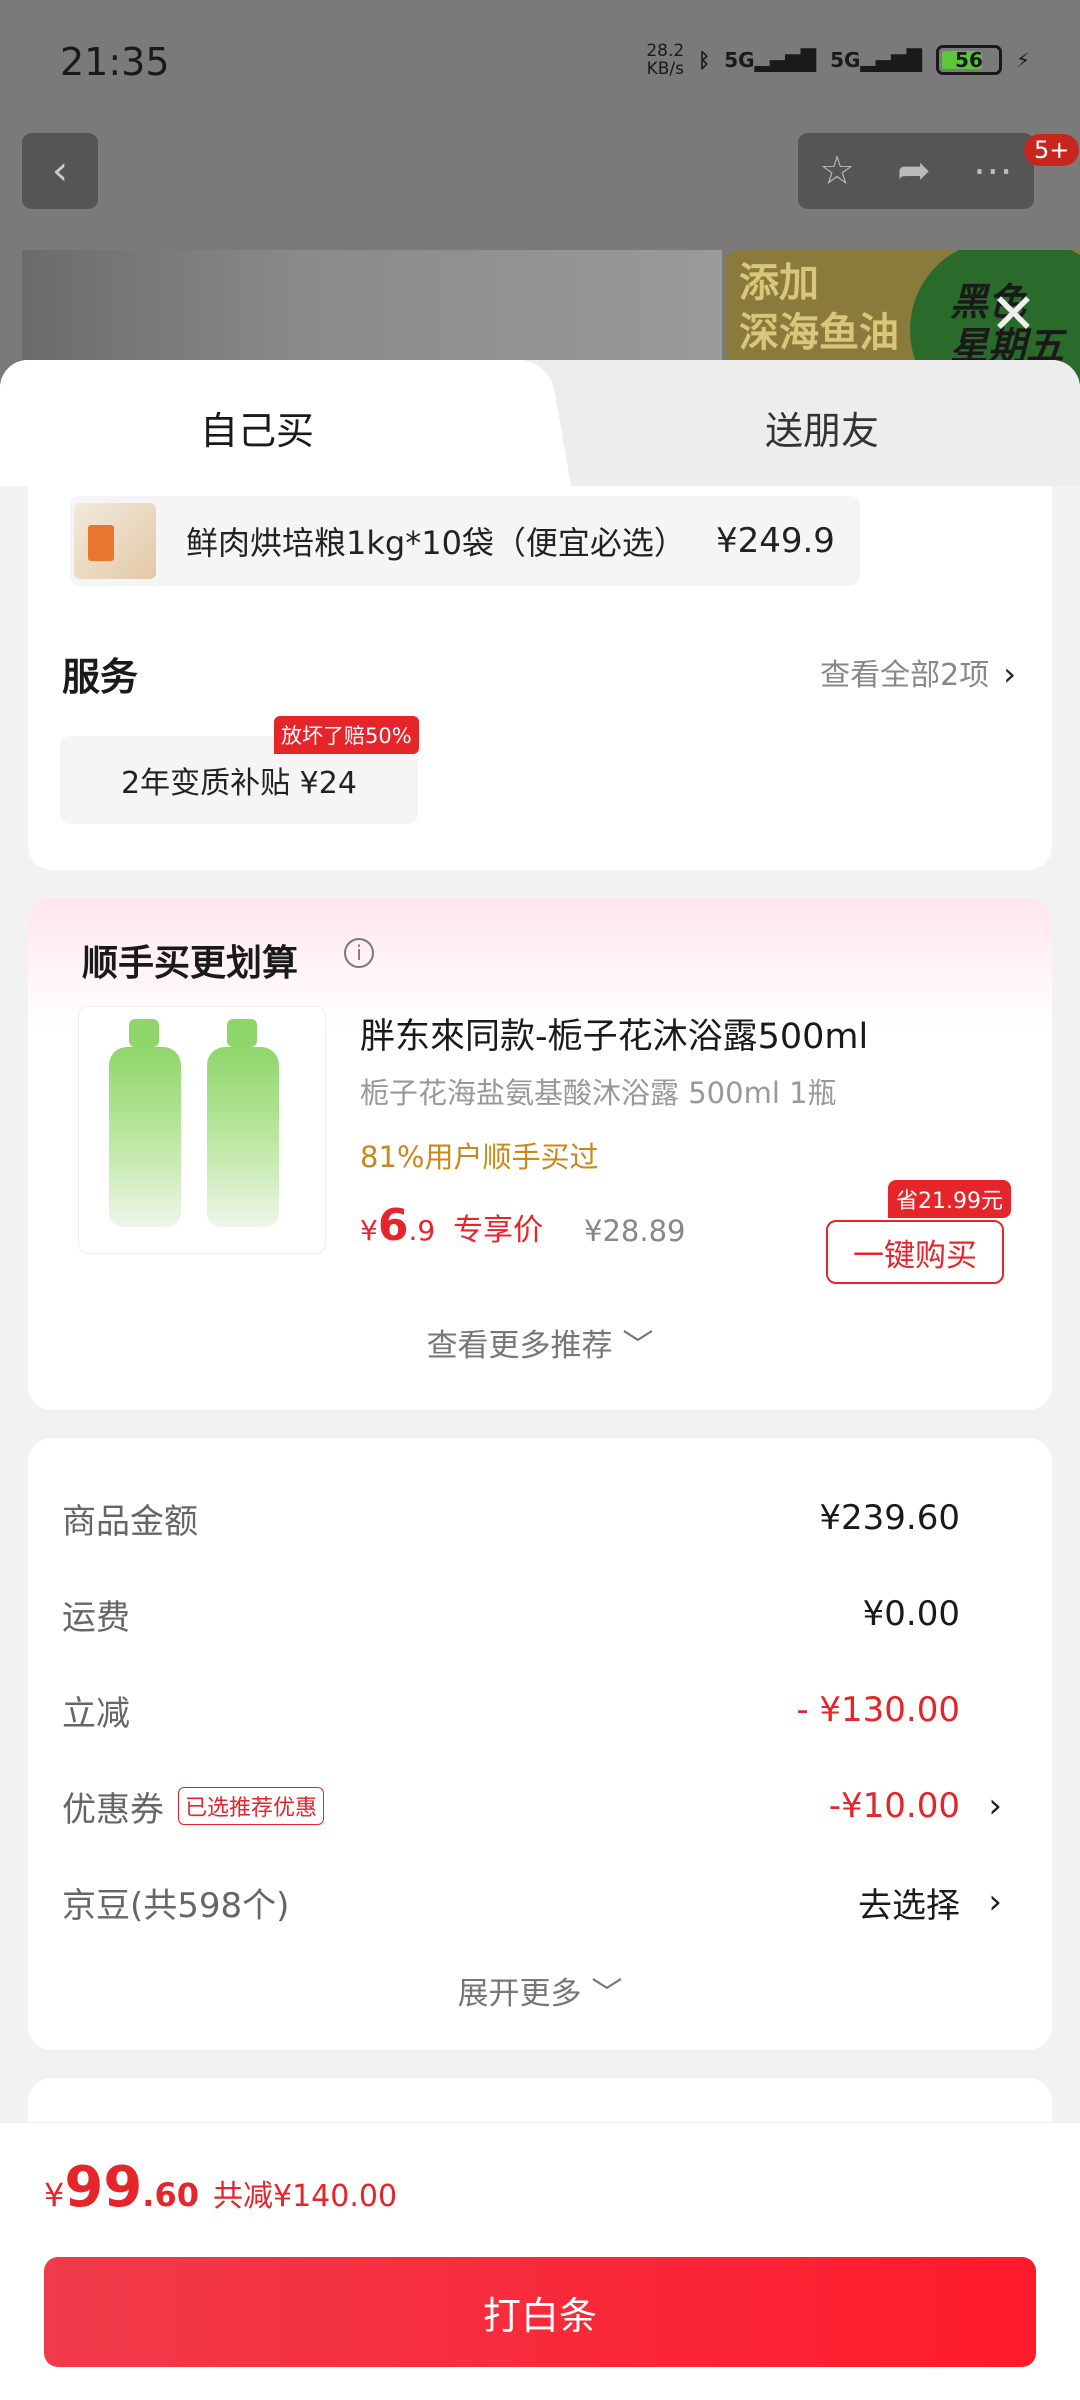 The height and width of the screenshot is (2400, 1080). What do you see at coordinates (540, 60) in the screenshot?
I see `status-bar: 21:35 28.2 KB/s ᛒ 5G▂▄▆█ 5G▂▄▆█ 56 ⚡` at bounding box center [540, 60].